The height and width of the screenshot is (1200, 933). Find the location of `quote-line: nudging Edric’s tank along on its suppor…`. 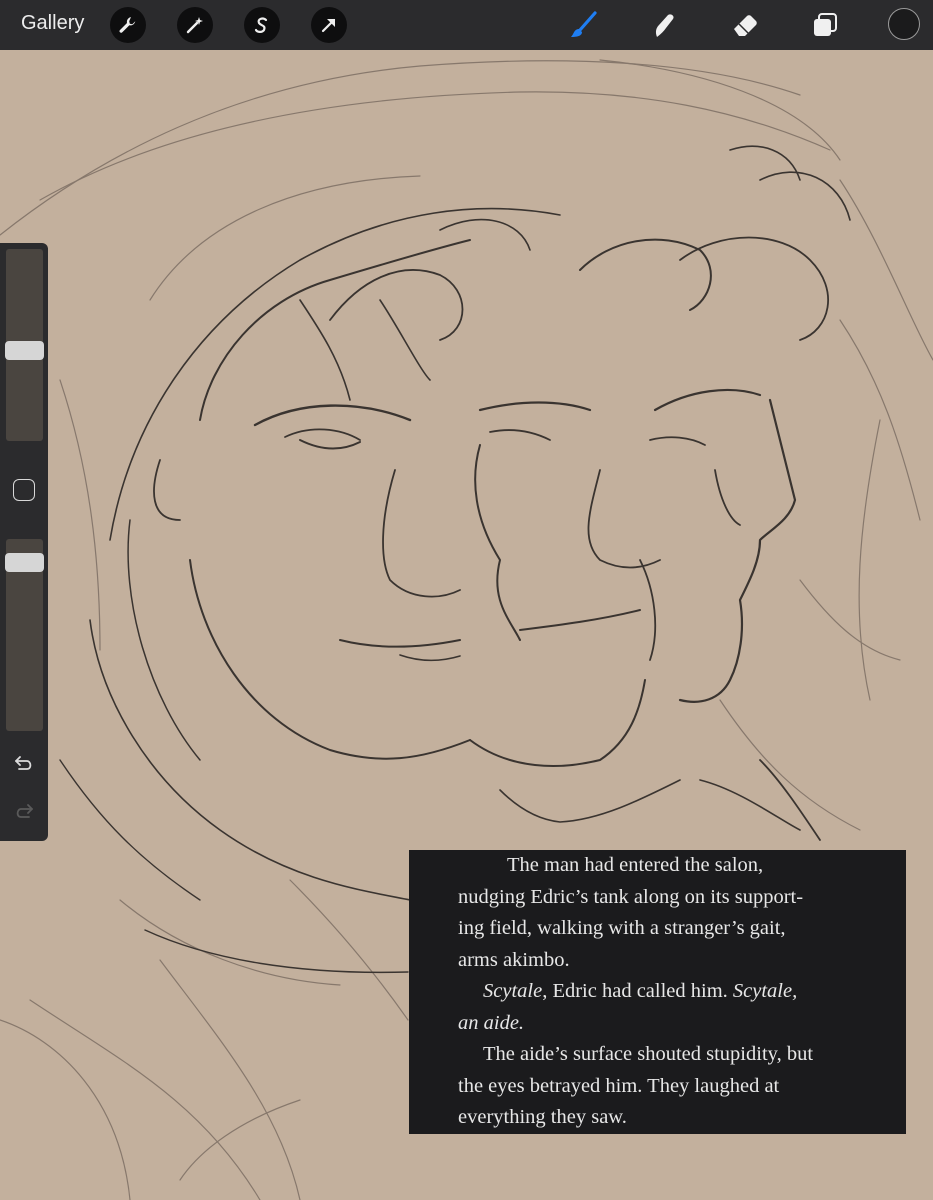

quote-line: nudging Edric’s tank along on its suppor… is located at coordinates (631, 896).